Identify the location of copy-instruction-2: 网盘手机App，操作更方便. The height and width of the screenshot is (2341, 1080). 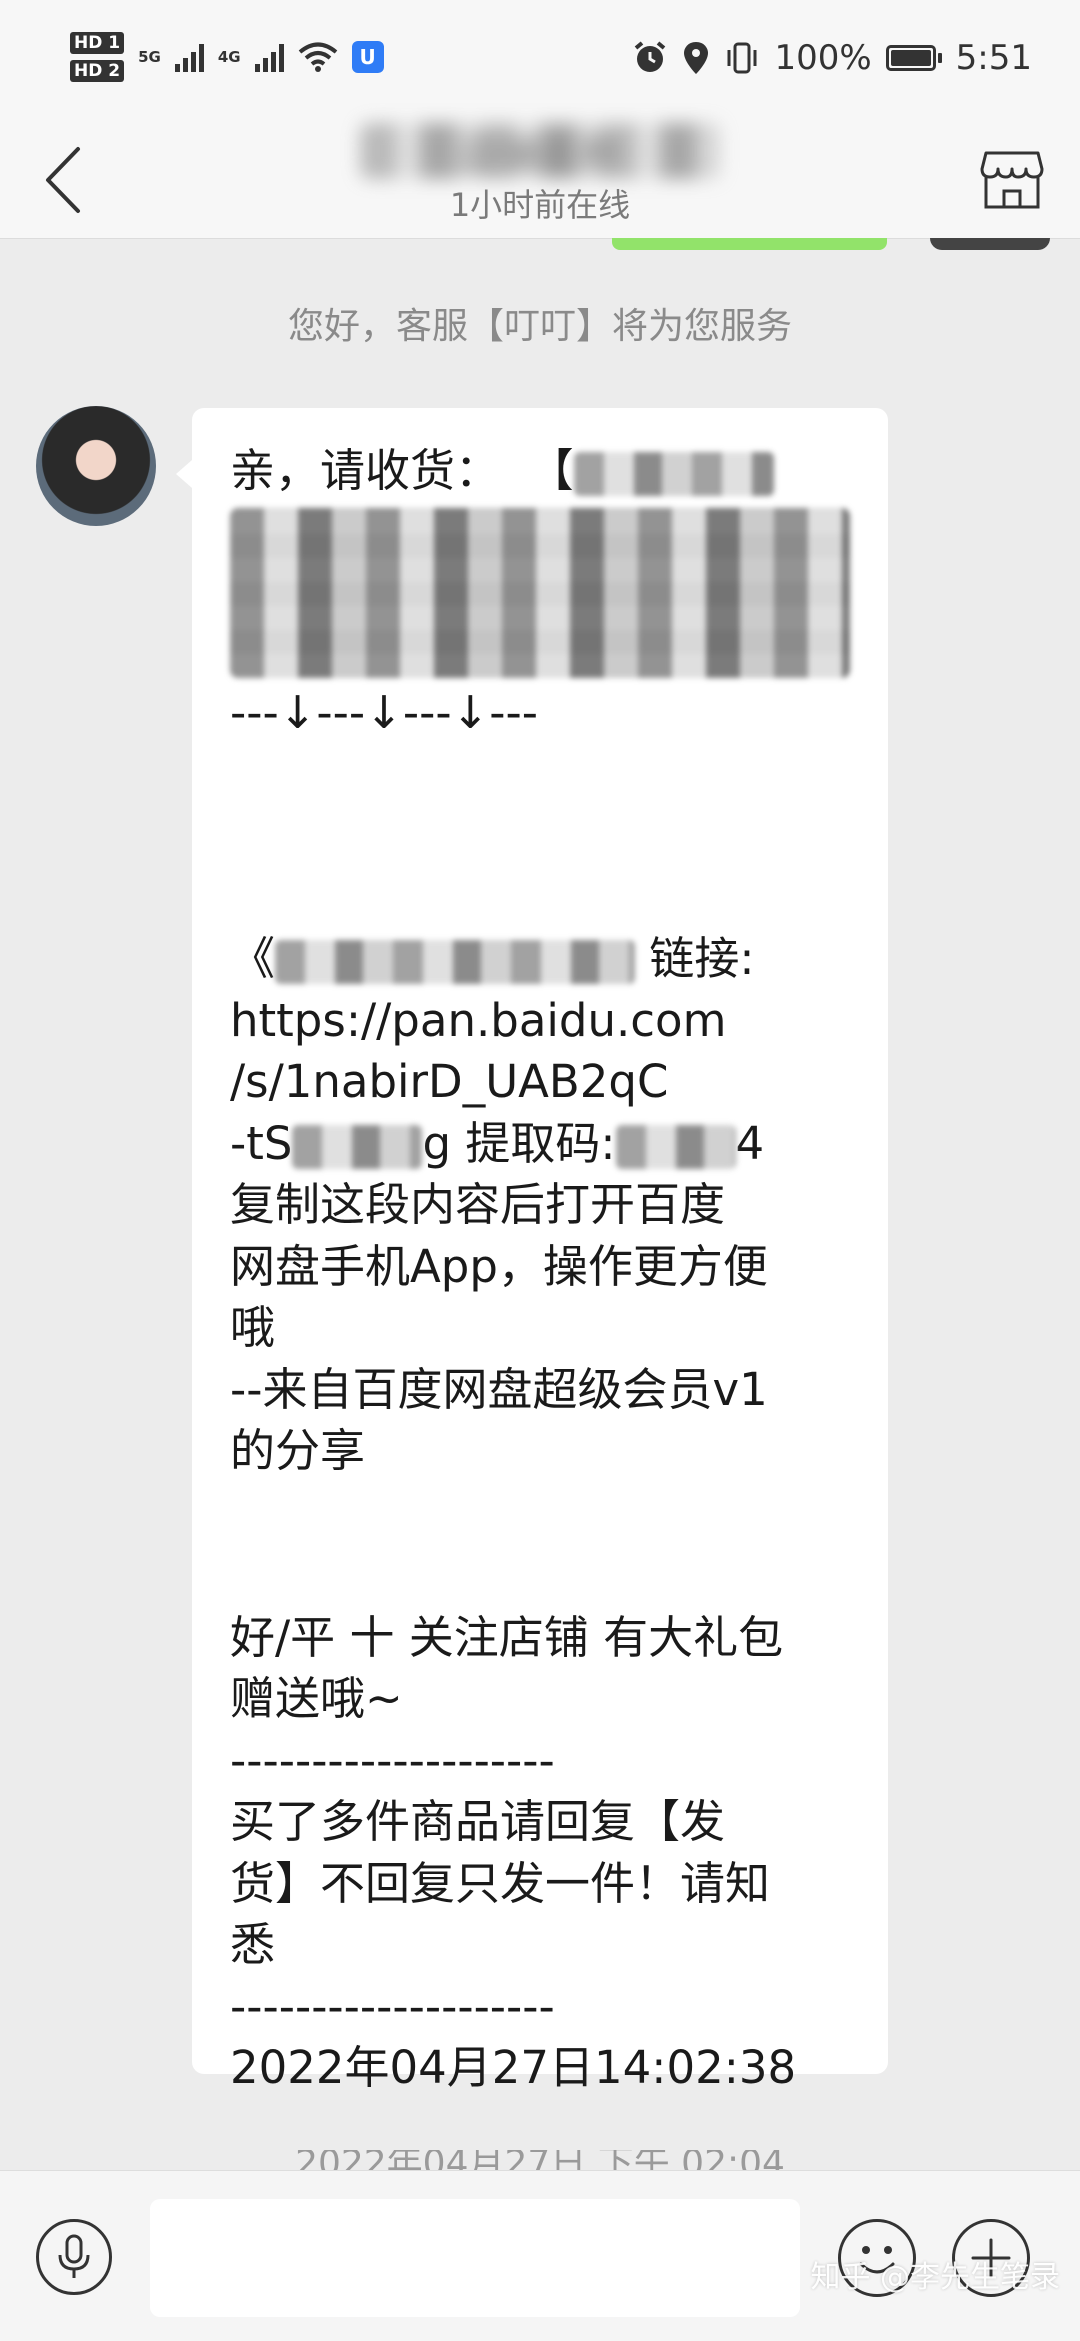
(499, 1266).